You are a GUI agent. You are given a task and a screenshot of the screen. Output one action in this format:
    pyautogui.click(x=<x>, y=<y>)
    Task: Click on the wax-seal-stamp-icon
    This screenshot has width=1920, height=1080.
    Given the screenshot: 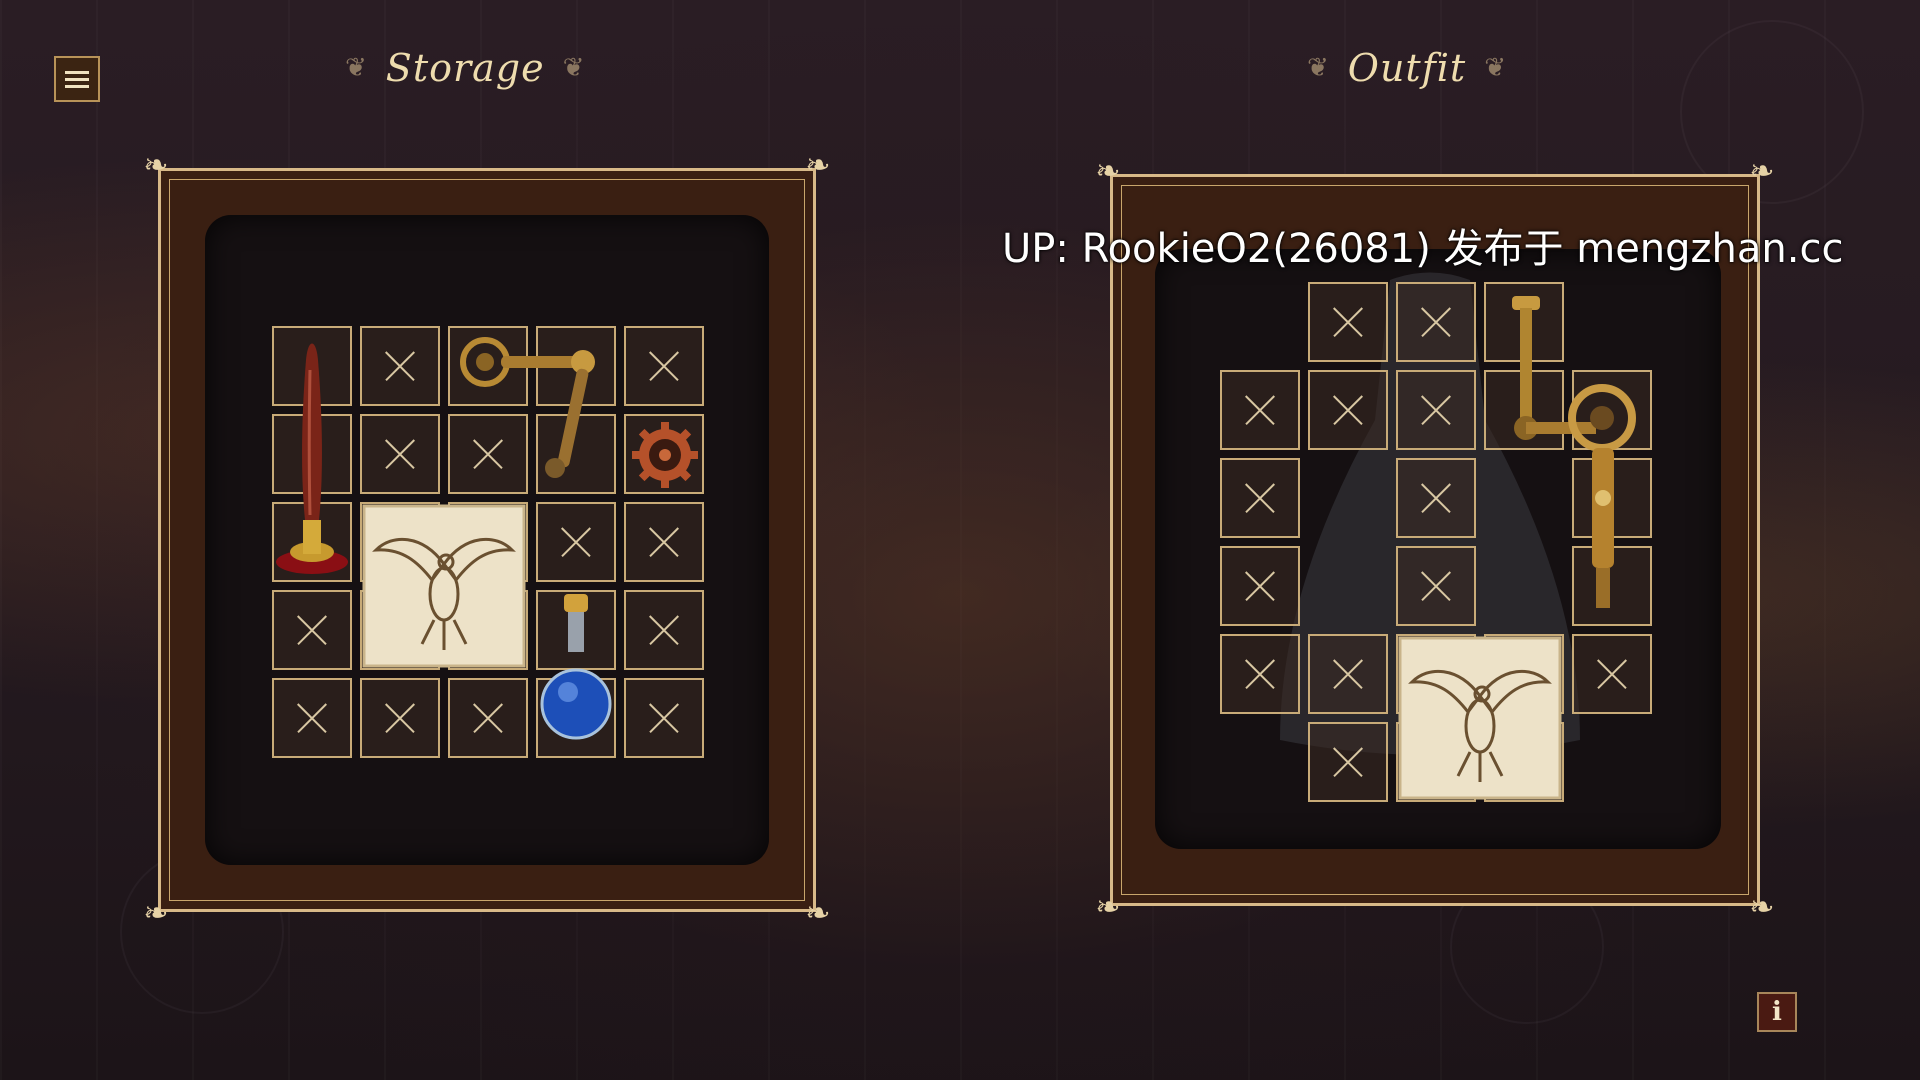 What is the action you would take?
    pyautogui.click(x=312, y=455)
    